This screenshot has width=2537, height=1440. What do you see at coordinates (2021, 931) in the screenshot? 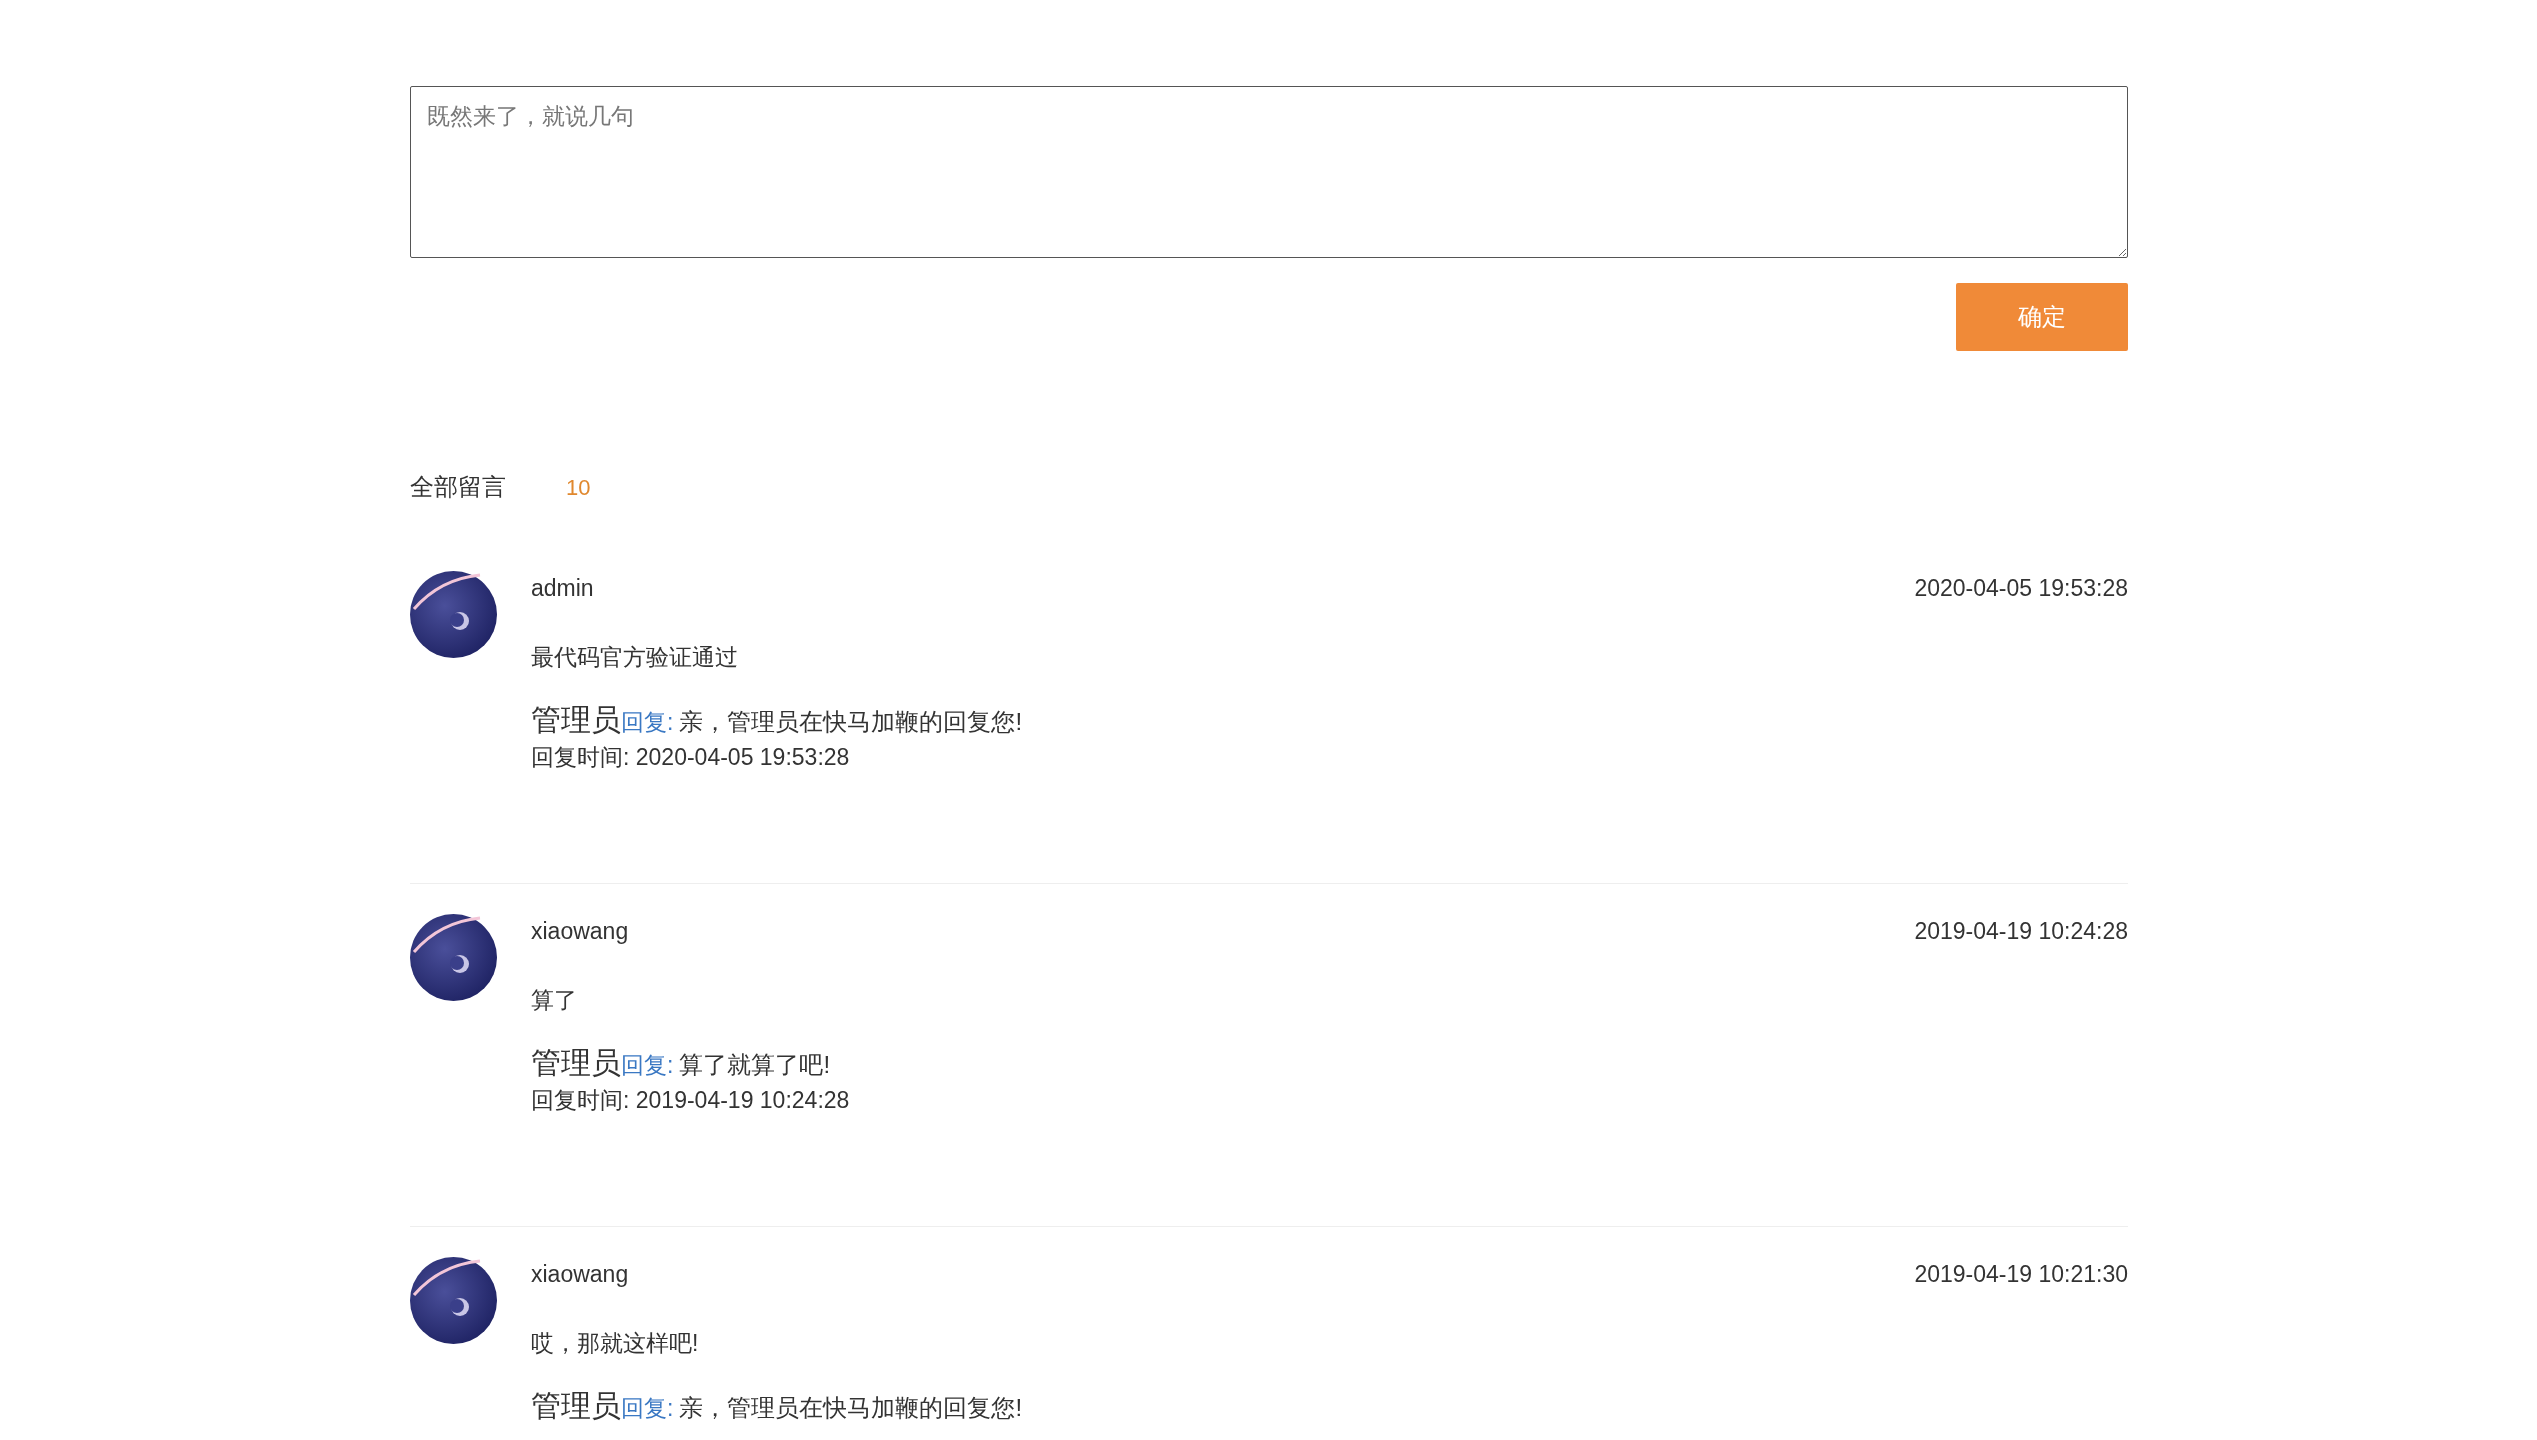
I see `comment-date: 2019-04-19 10:24:28` at bounding box center [2021, 931].